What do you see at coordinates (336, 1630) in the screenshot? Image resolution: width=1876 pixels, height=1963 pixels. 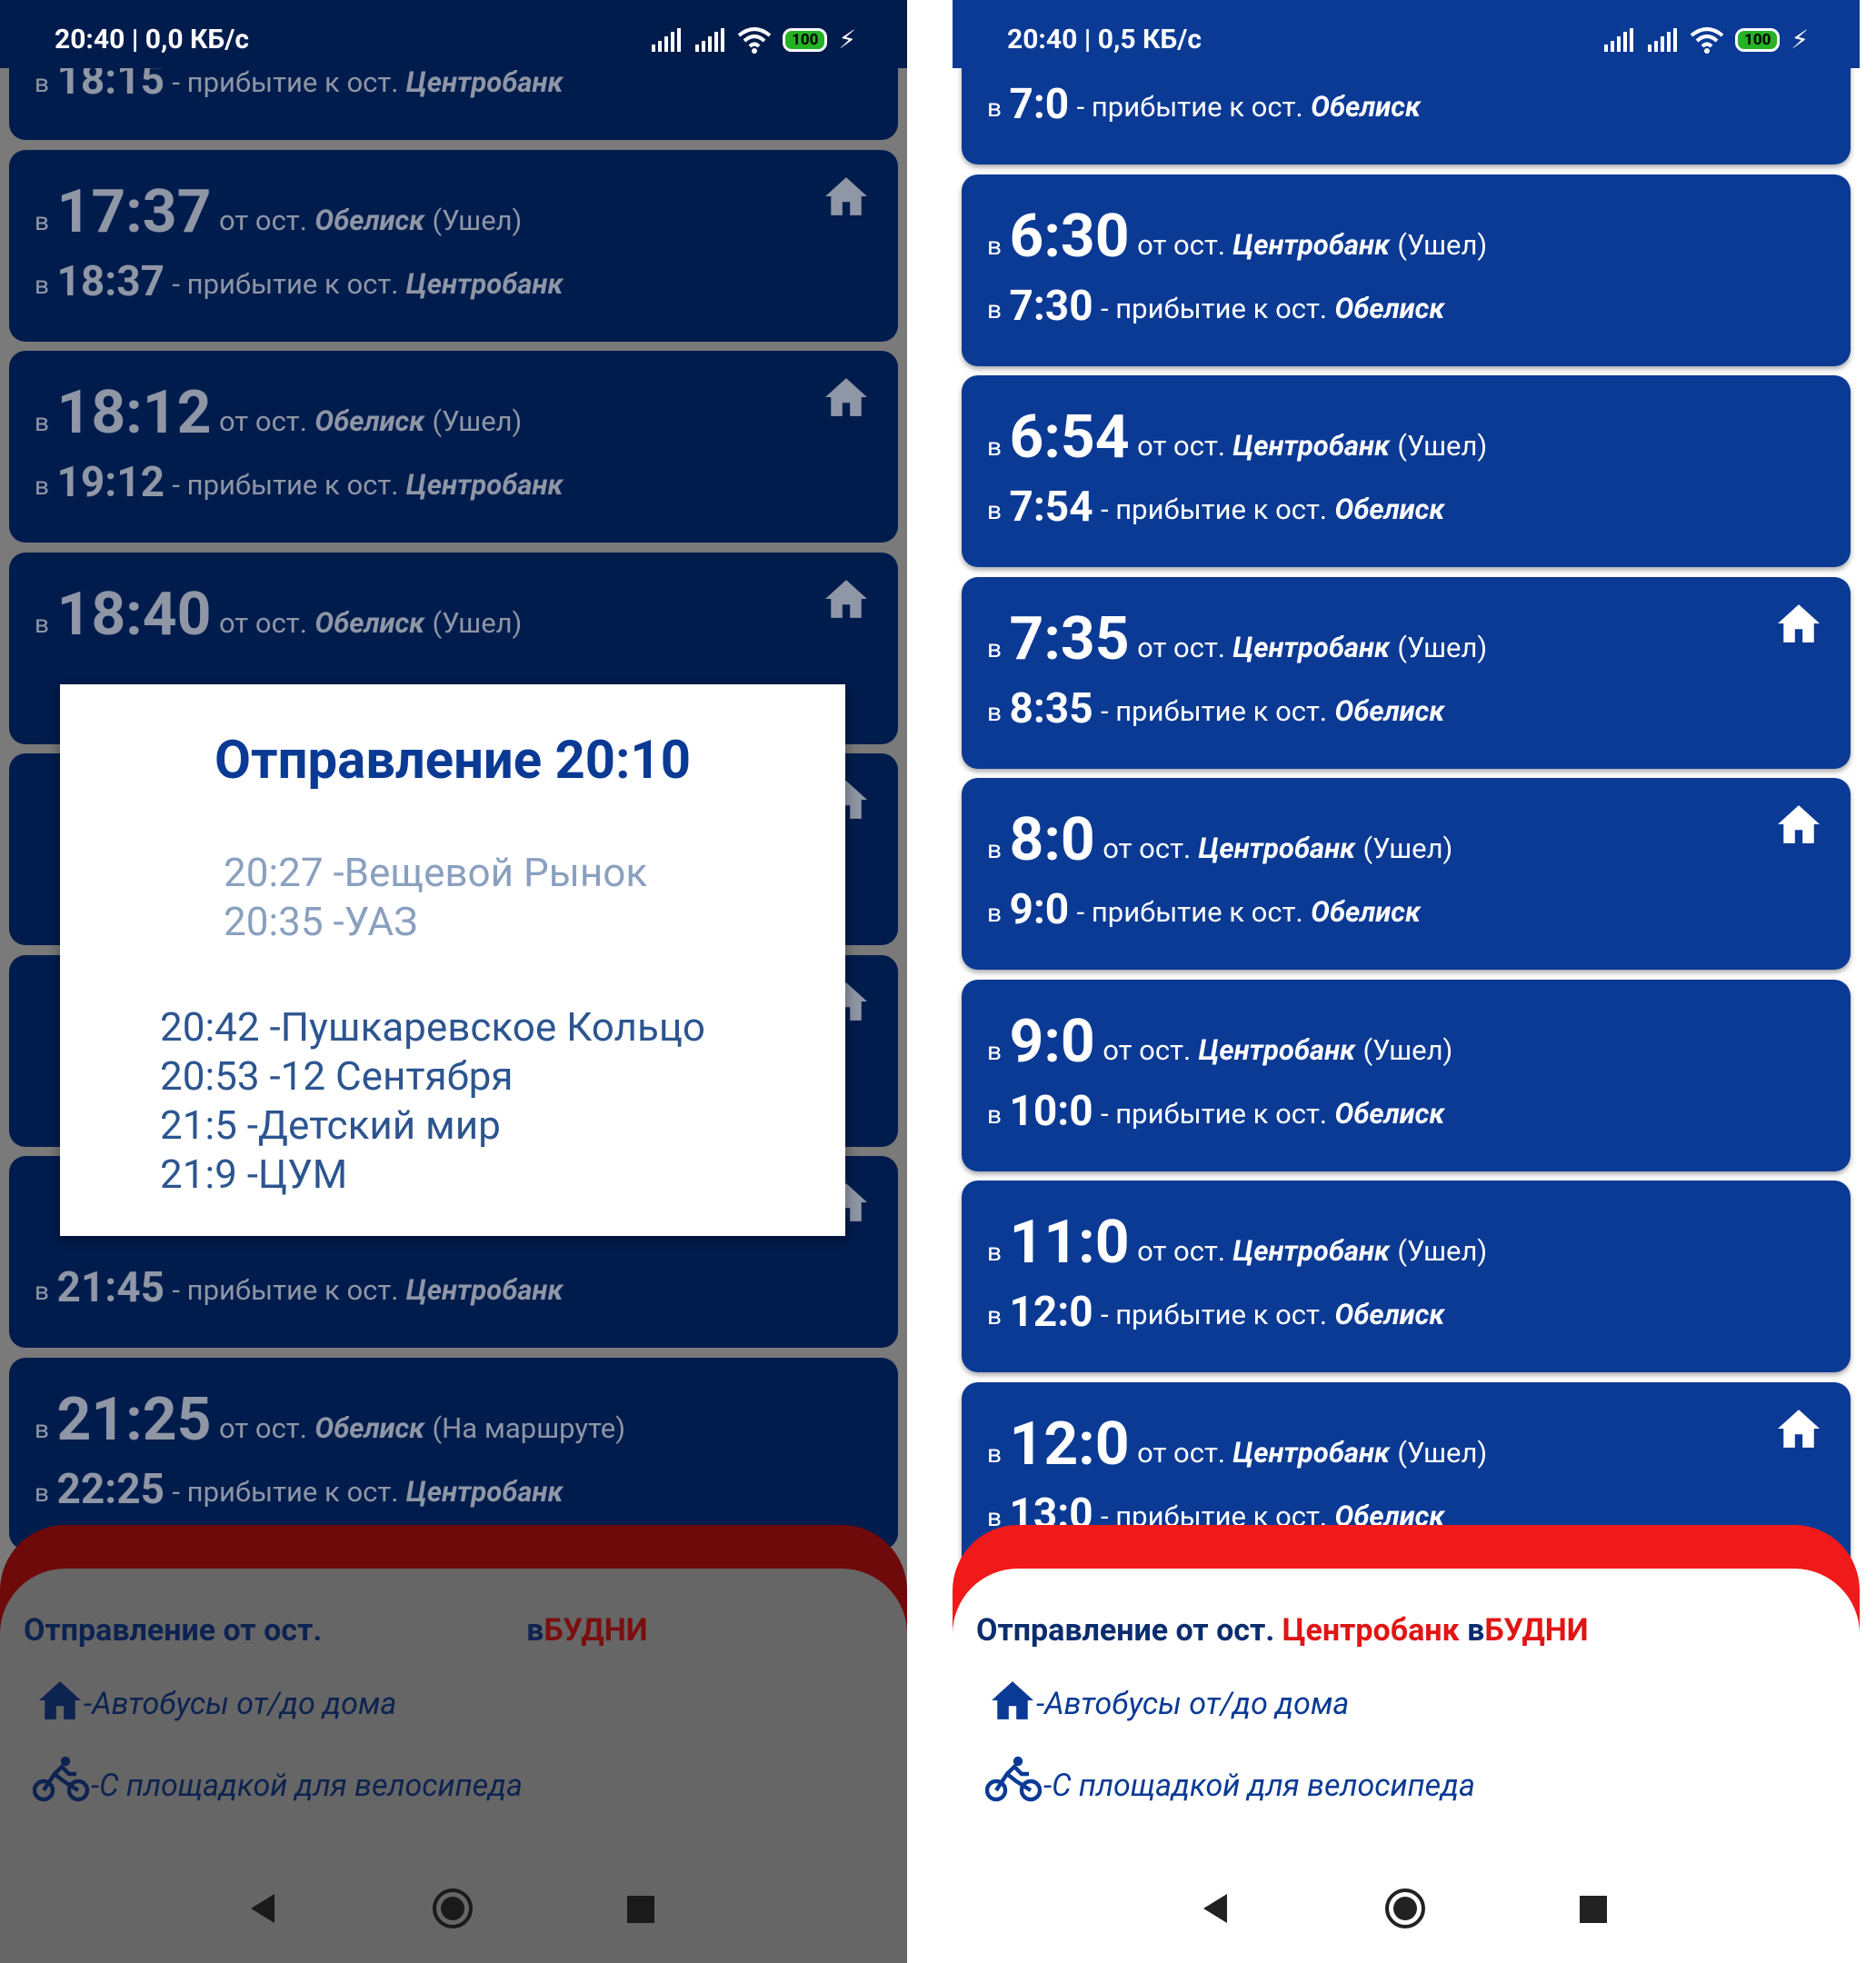 I see `departure-heading: Отправление от ост. вБУДНИ` at bounding box center [336, 1630].